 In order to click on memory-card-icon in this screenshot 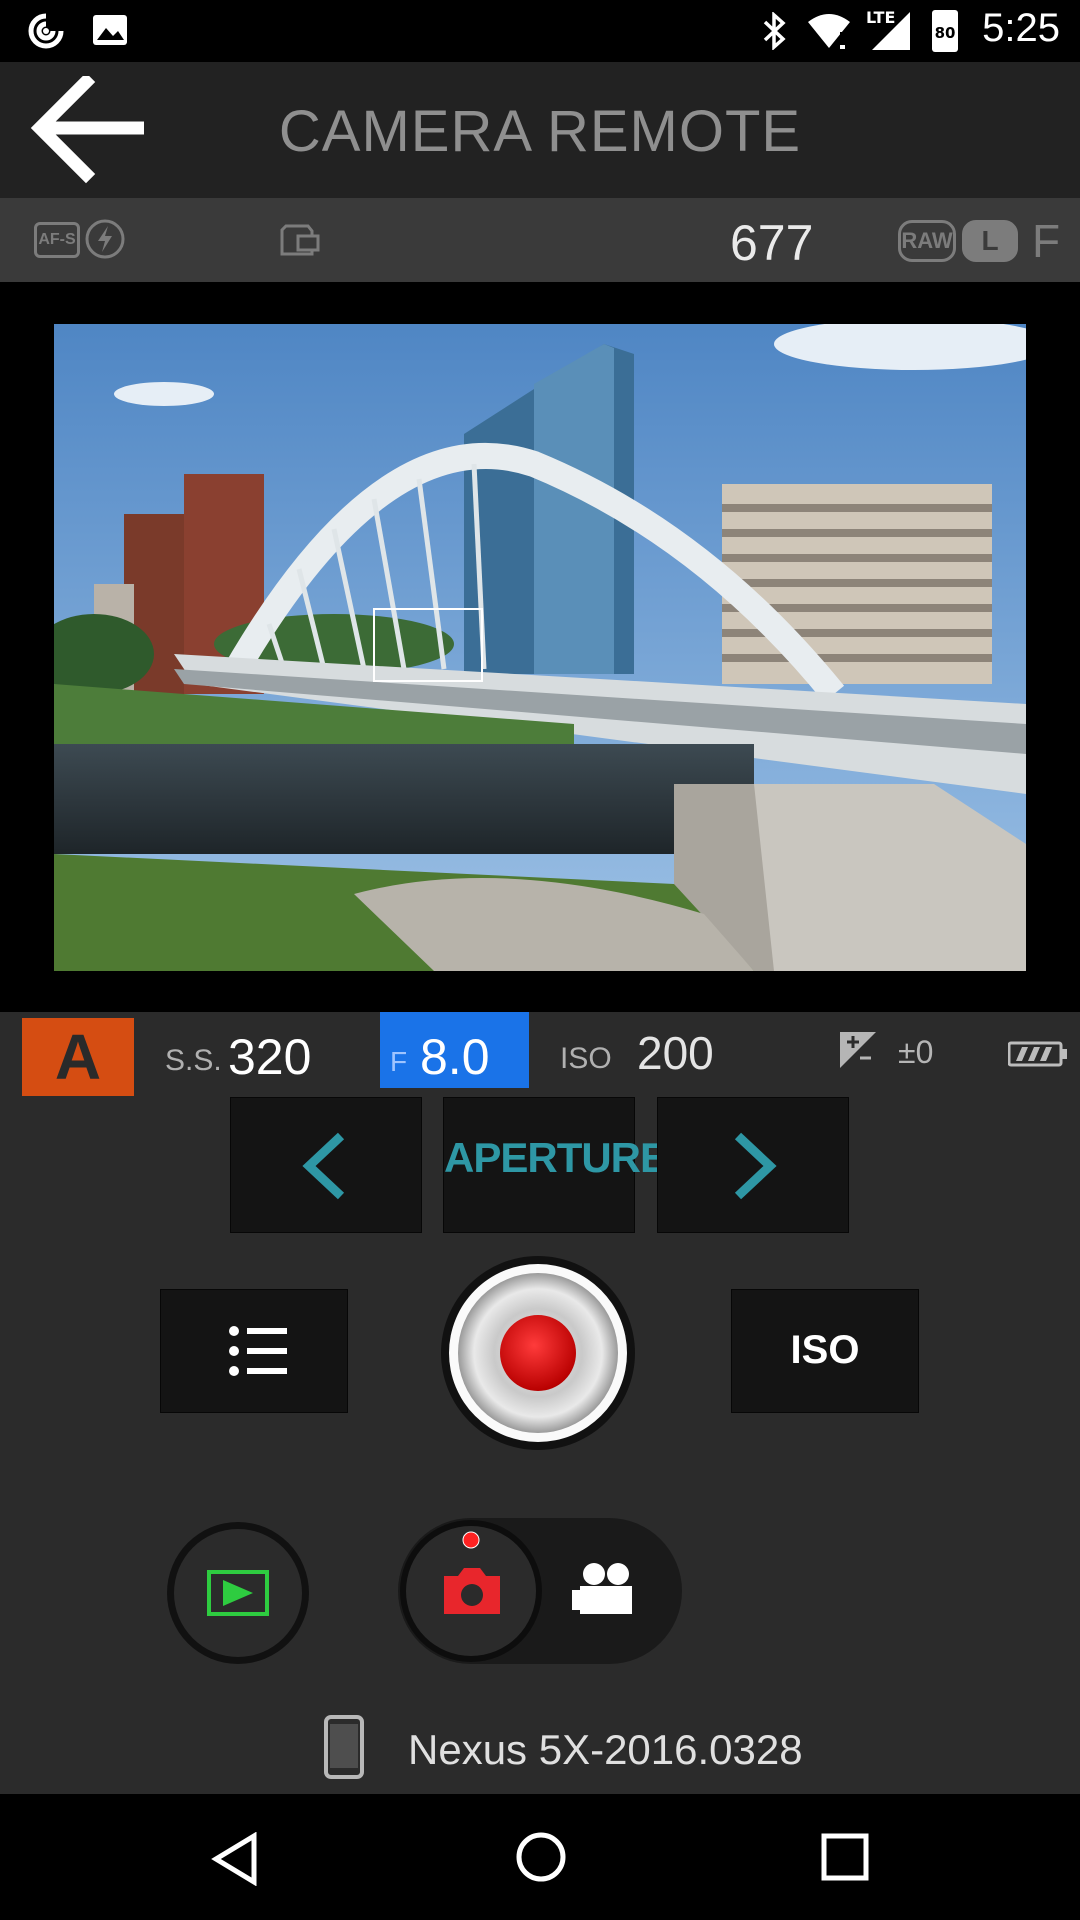, I will do `click(300, 240)`.